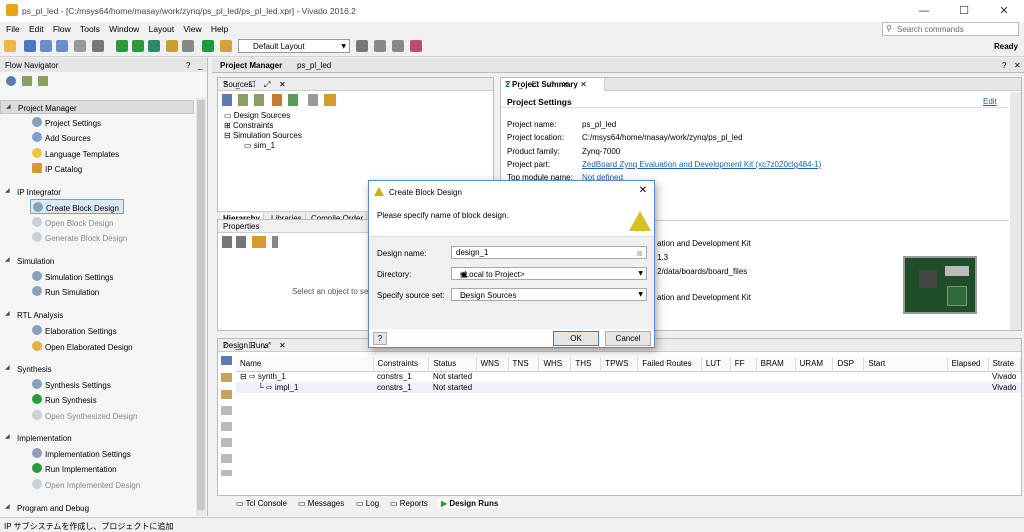  Describe the element at coordinates (62, 28) in the screenshot. I see `menu-flow: Flow` at that location.